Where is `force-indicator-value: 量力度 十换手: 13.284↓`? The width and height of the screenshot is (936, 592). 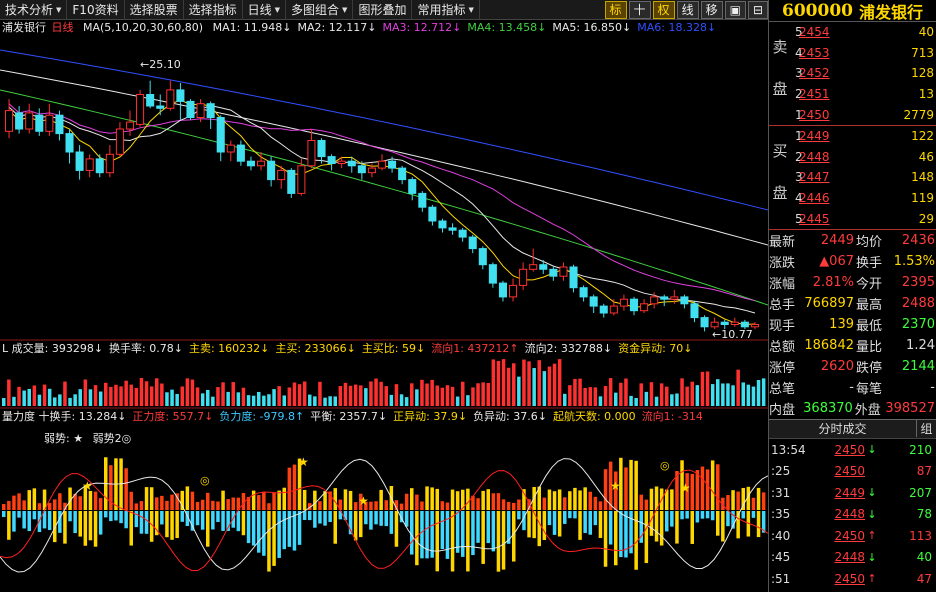
force-indicator-value: 量力度 十换手: 13.284↓ is located at coordinates (64, 416).